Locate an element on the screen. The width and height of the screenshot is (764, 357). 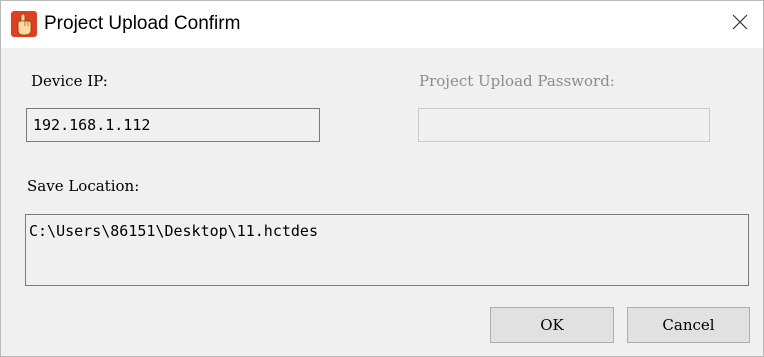
device-ip-label: Device IP: is located at coordinates (69, 81).